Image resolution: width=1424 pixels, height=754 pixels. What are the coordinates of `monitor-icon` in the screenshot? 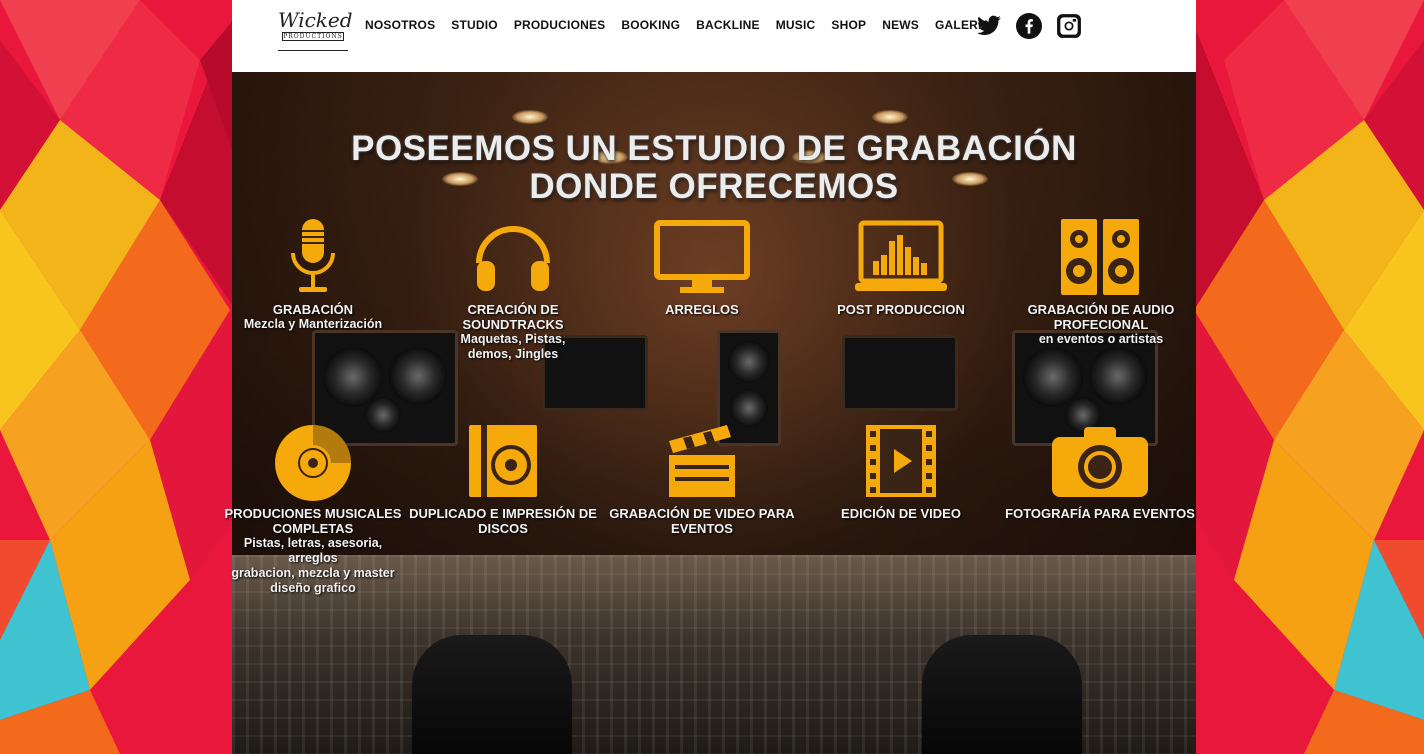 It's located at (702, 256).